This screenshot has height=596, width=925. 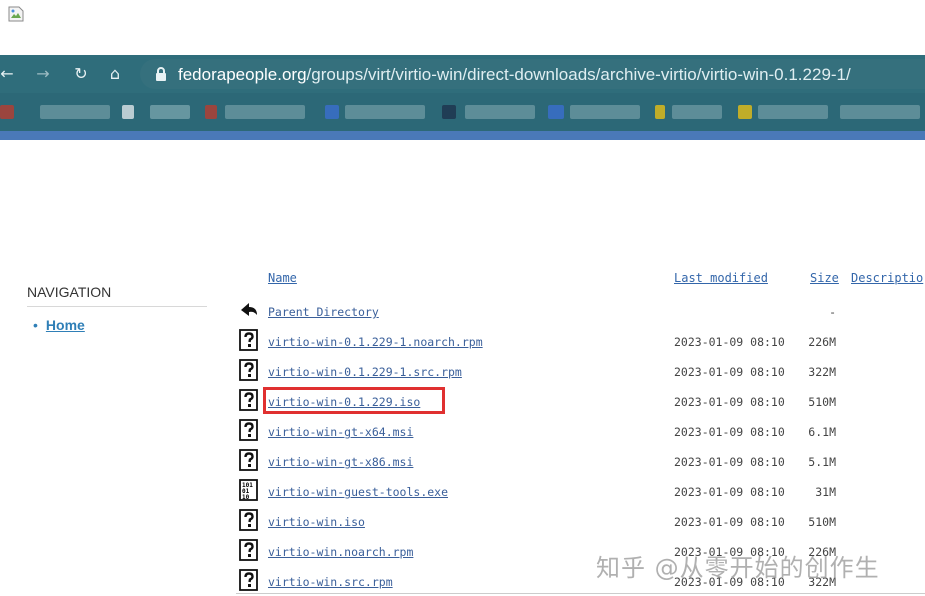 What do you see at coordinates (738, 568) in the screenshot?
I see `watermark-text: 知乎 @从零开始的创作生` at bounding box center [738, 568].